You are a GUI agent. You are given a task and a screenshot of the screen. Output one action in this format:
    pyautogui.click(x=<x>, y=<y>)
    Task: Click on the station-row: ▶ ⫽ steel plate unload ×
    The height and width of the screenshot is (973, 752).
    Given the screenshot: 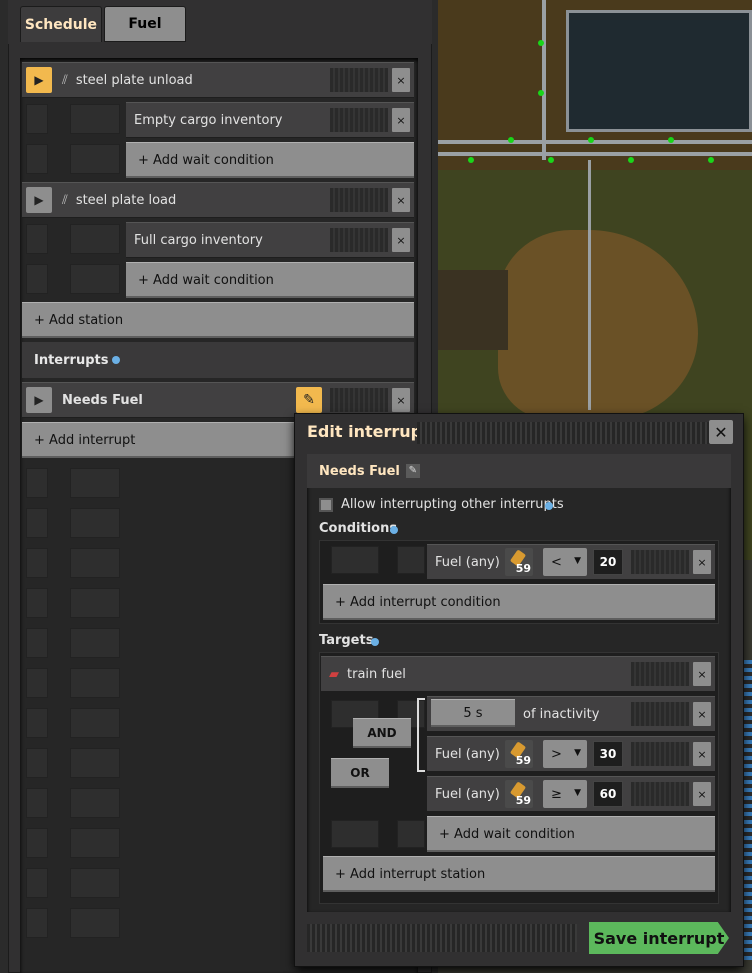 What is the action you would take?
    pyautogui.click(x=218, y=80)
    